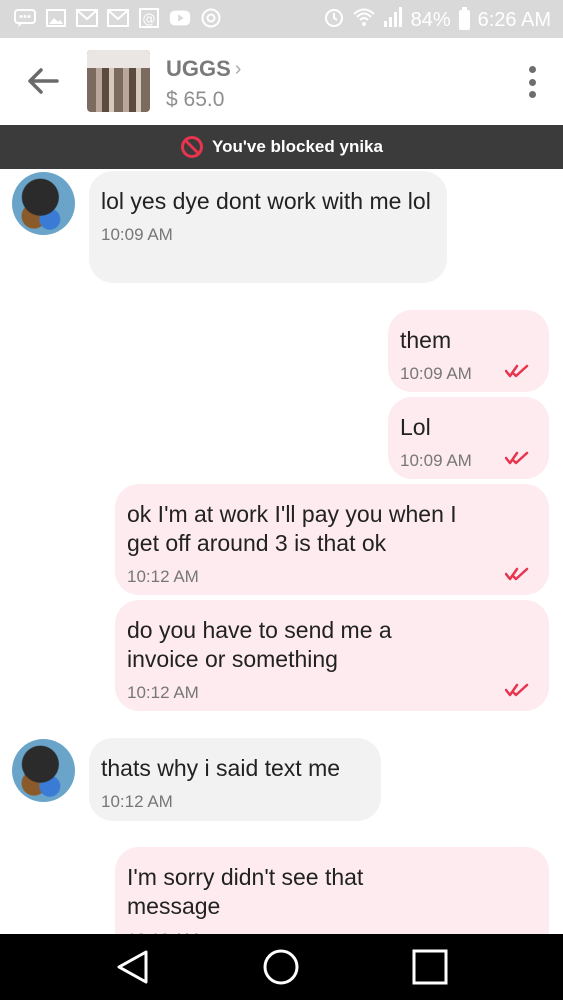 The height and width of the screenshot is (1000, 563). Describe the element at coordinates (195, 99) in the screenshot. I see `item-price: $ 65.0` at that location.